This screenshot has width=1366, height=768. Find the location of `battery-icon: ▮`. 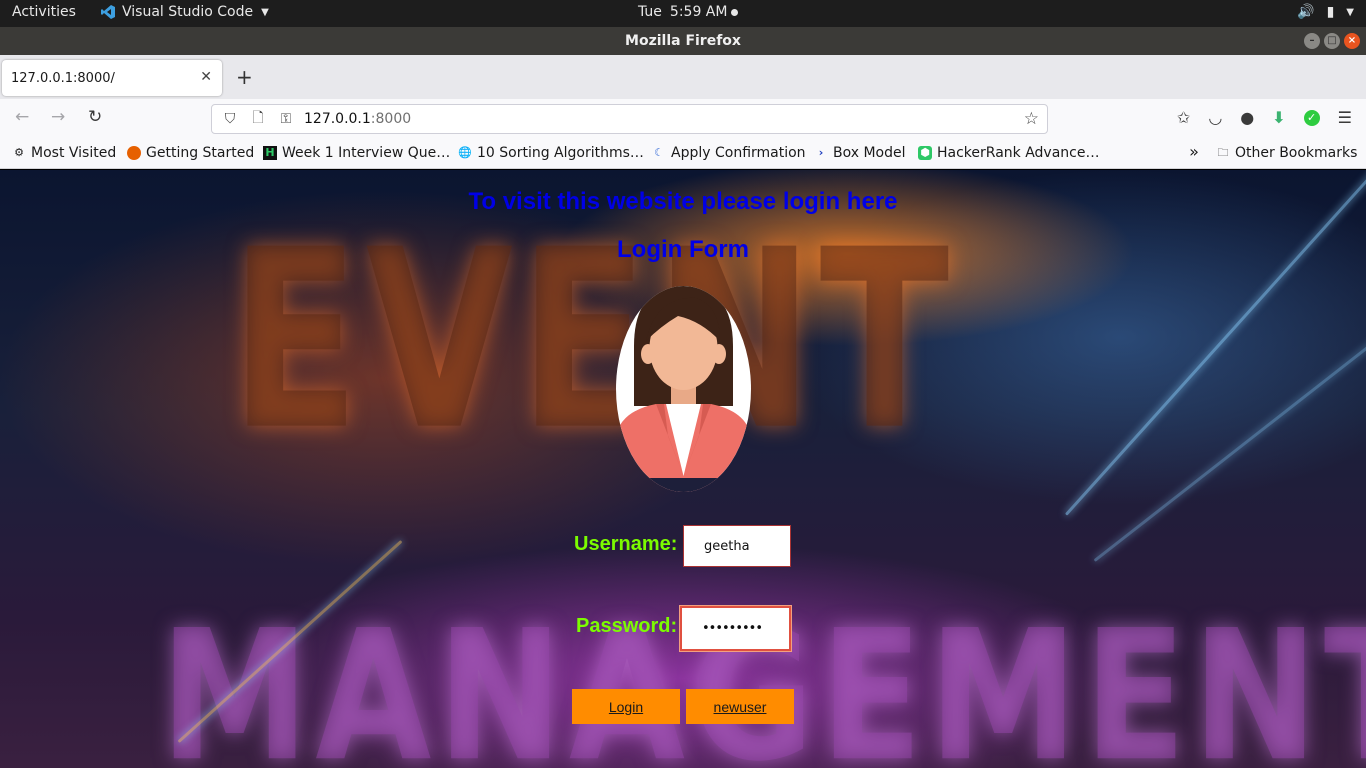

battery-icon: ▮ is located at coordinates (1330, 12).